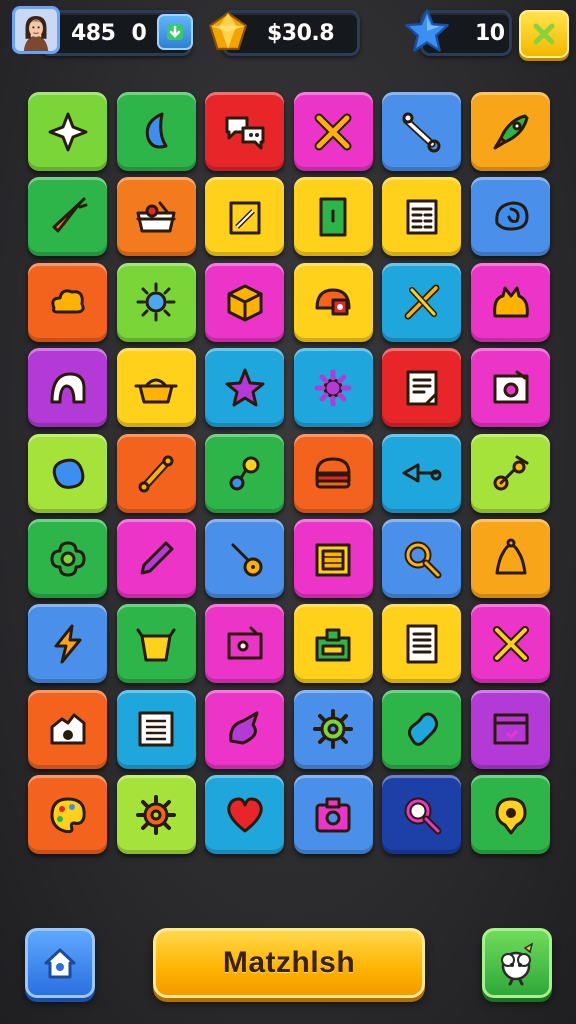 Image resolution: width=576 pixels, height=1024 pixels. I want to click on scooter-icon, so click(510, 473).